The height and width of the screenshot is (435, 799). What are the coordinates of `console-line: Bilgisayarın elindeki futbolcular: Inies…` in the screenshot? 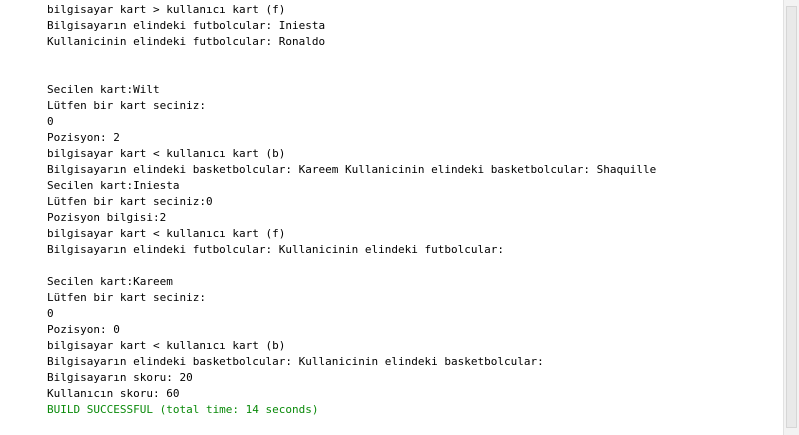 It's located at (186, 25).